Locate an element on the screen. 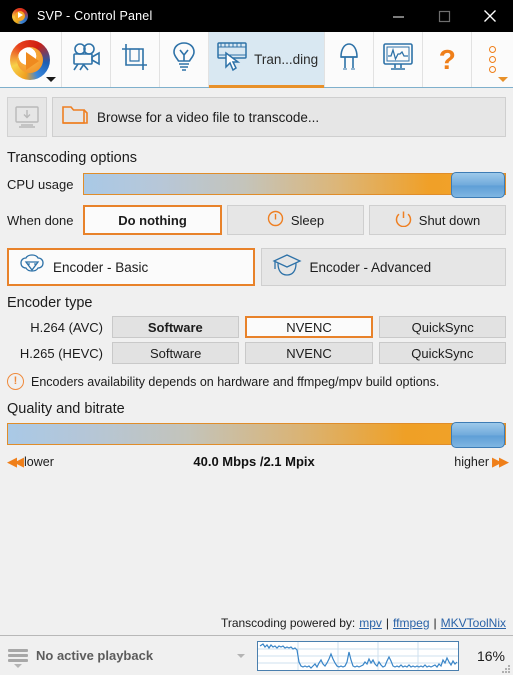  when-done-row: When done Do nothing Sleep Shut down is located at coordinates (256, 220).